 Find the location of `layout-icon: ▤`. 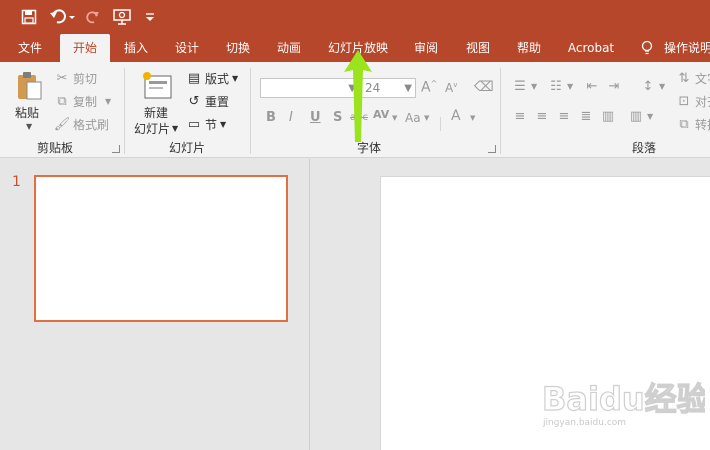

layout-icon: ▤ is located at coordinates (194, 78).